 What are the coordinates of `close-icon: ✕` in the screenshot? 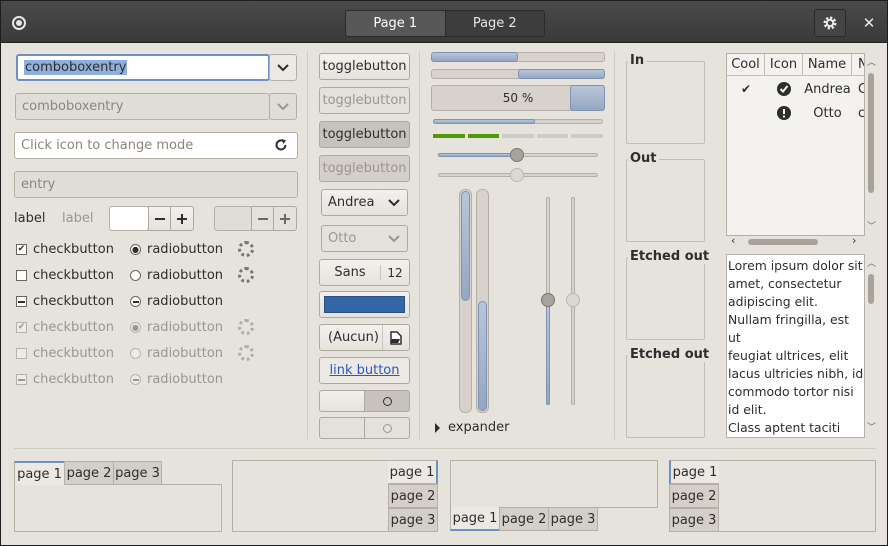 It's located at (869, 23).